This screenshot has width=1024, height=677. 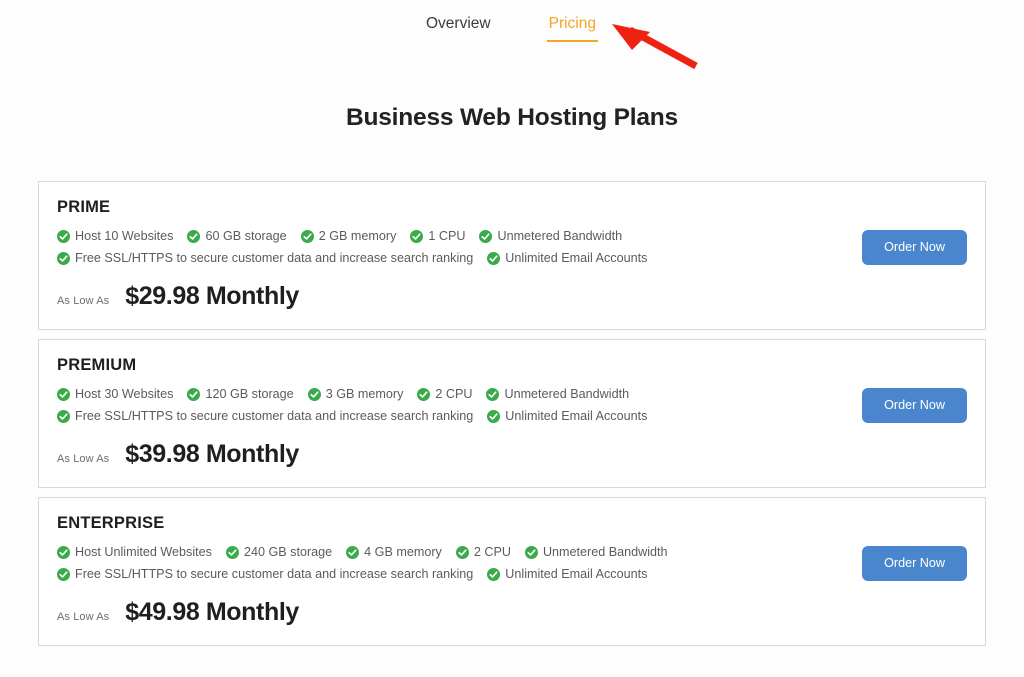 What do you see at coordinates (124, 236) in the screenshot?
I see `feature-label: Host 10 Websites` at bounding box center [124, 236].